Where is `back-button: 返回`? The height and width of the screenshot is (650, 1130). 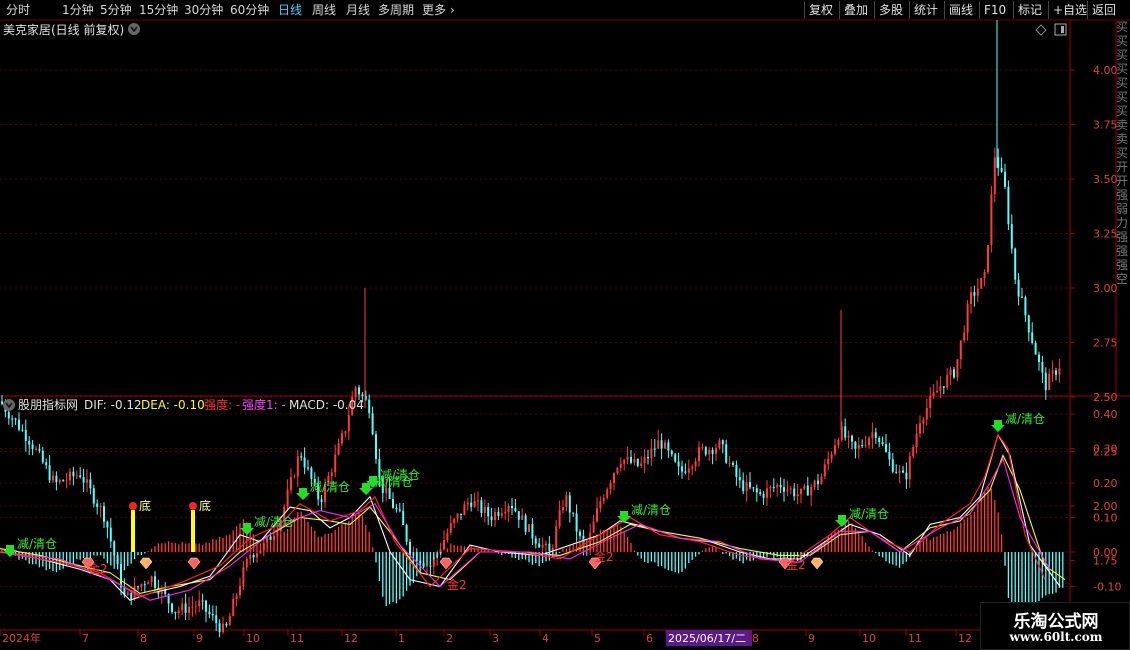
back-button: 返回 is located at coordinates (1103, 10).